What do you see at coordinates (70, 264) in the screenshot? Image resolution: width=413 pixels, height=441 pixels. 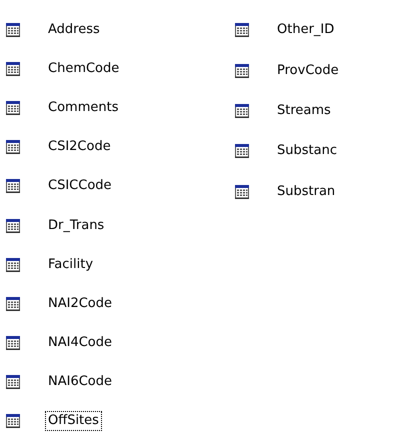 I see `table-name: Facility` at bounding box center [70, 264].